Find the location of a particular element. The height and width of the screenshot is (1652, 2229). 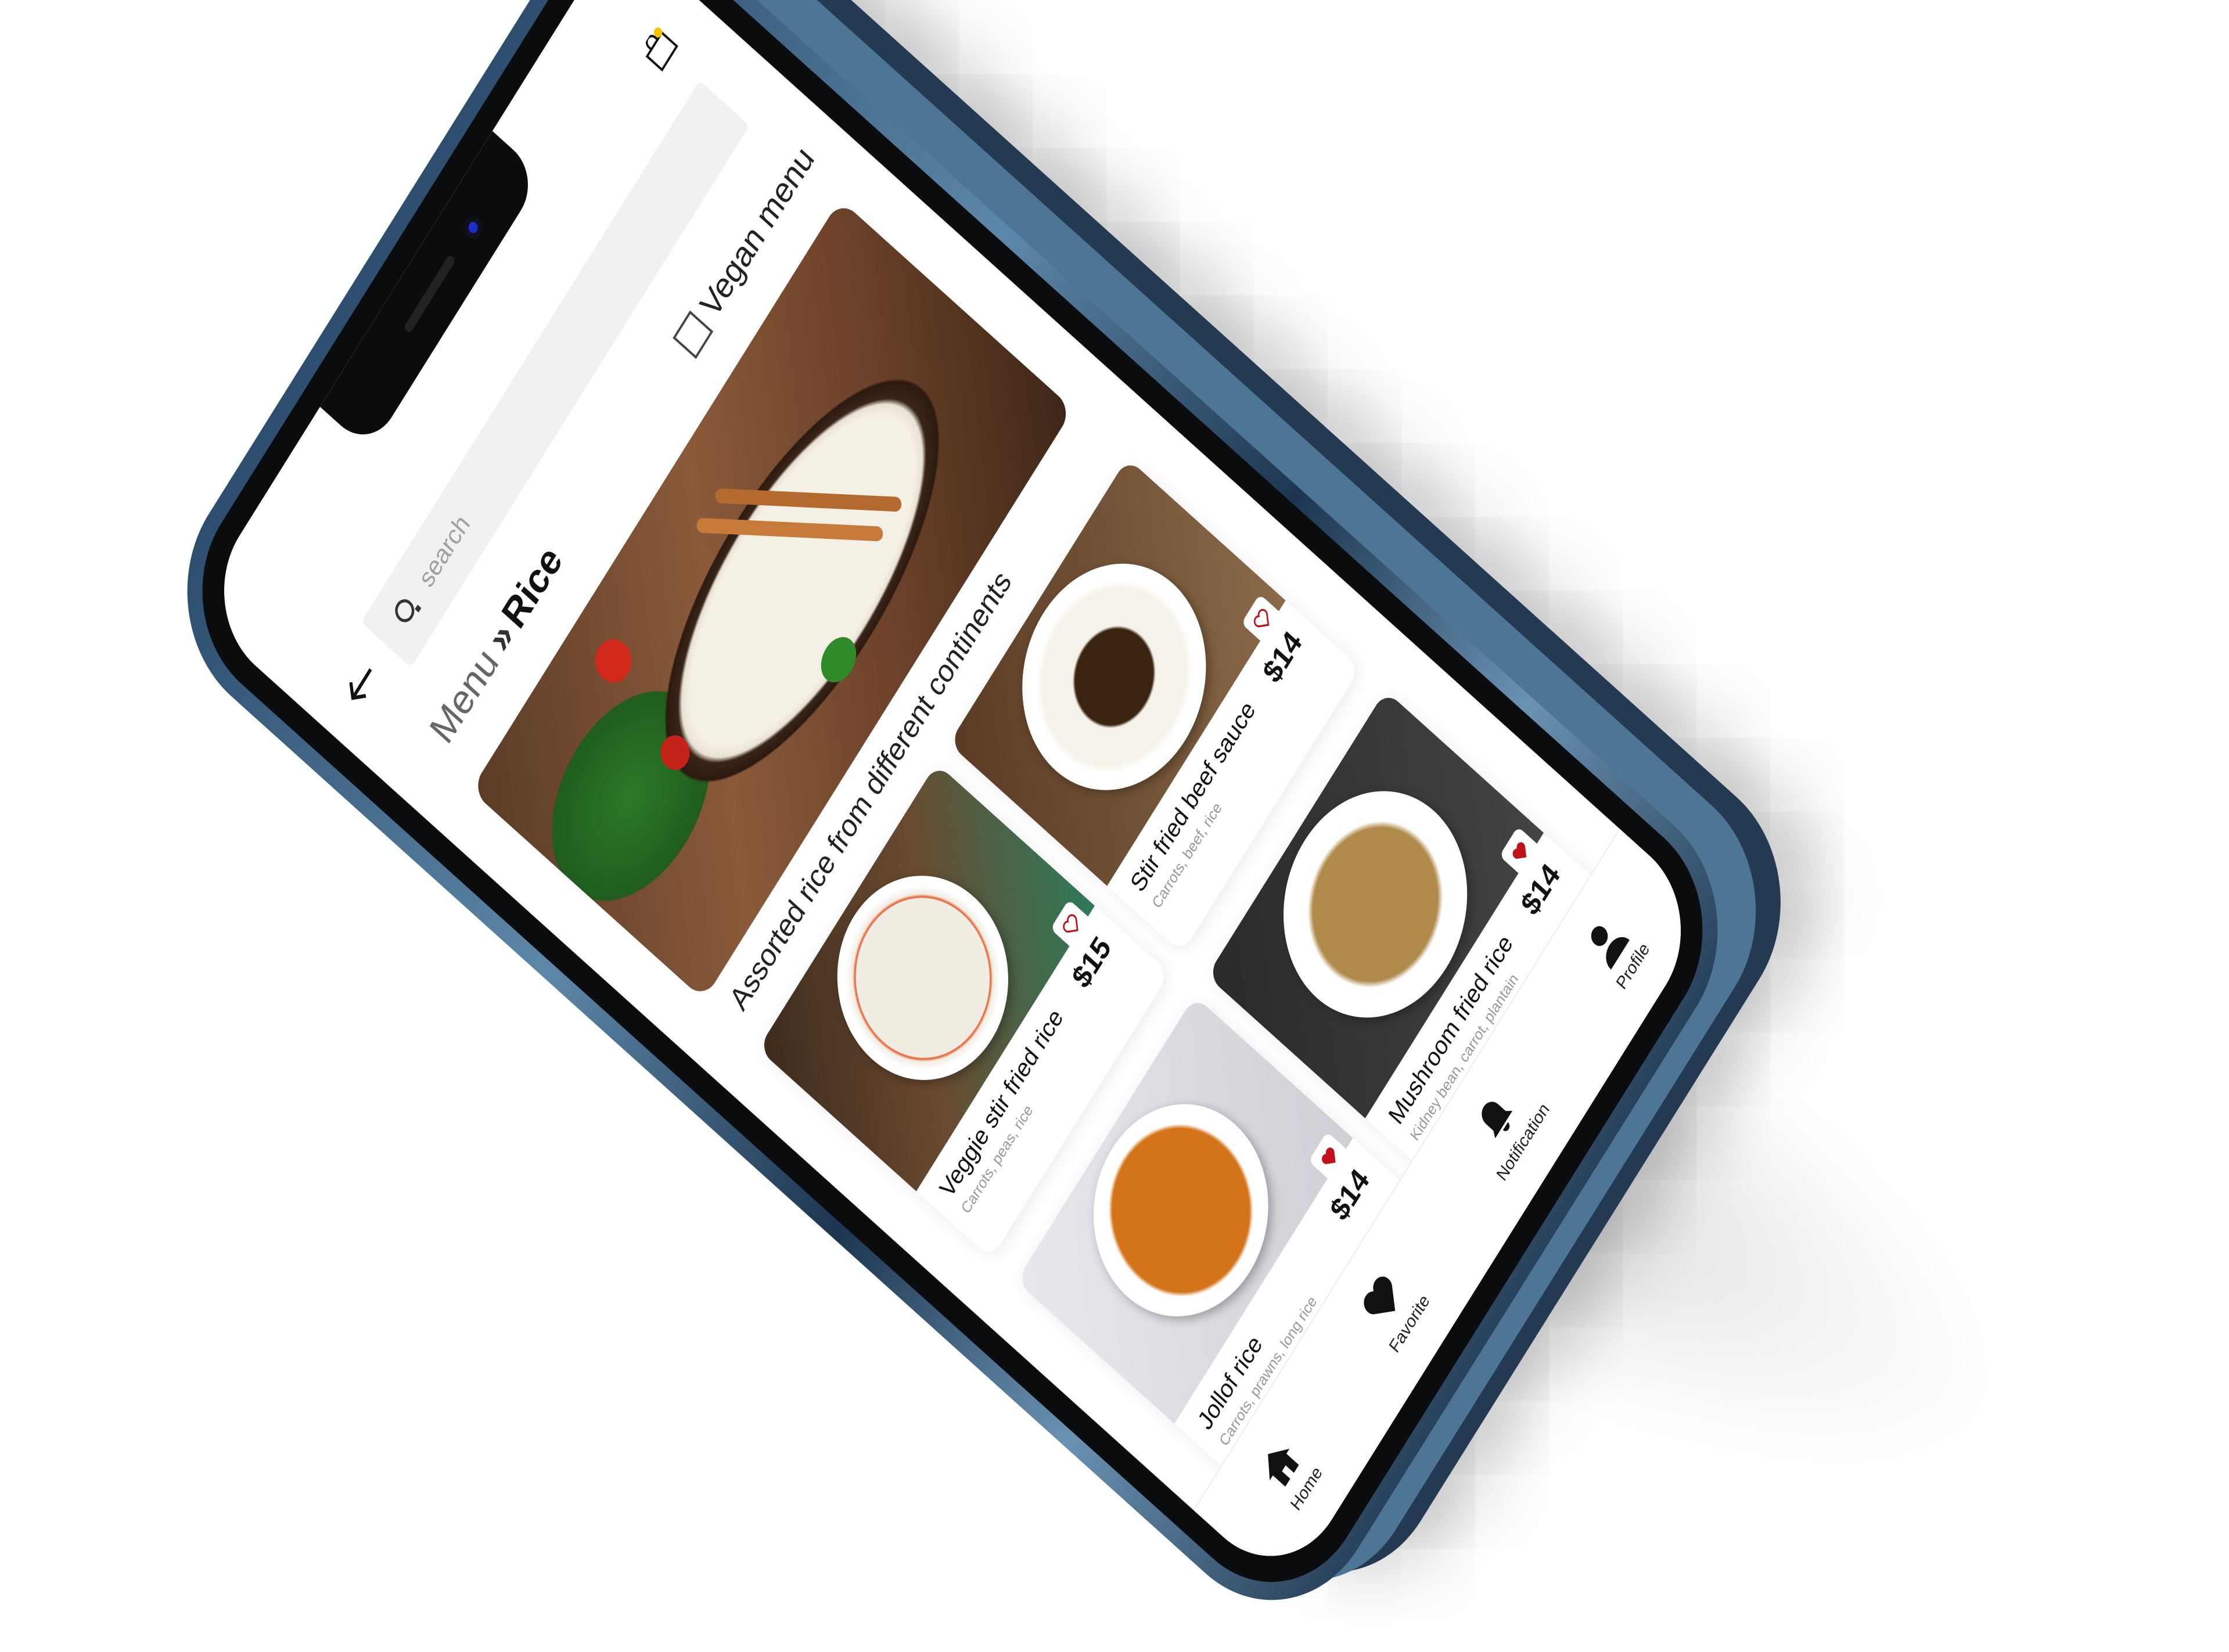

nav-notification: Notification is located at coordinates (1506, 1126).